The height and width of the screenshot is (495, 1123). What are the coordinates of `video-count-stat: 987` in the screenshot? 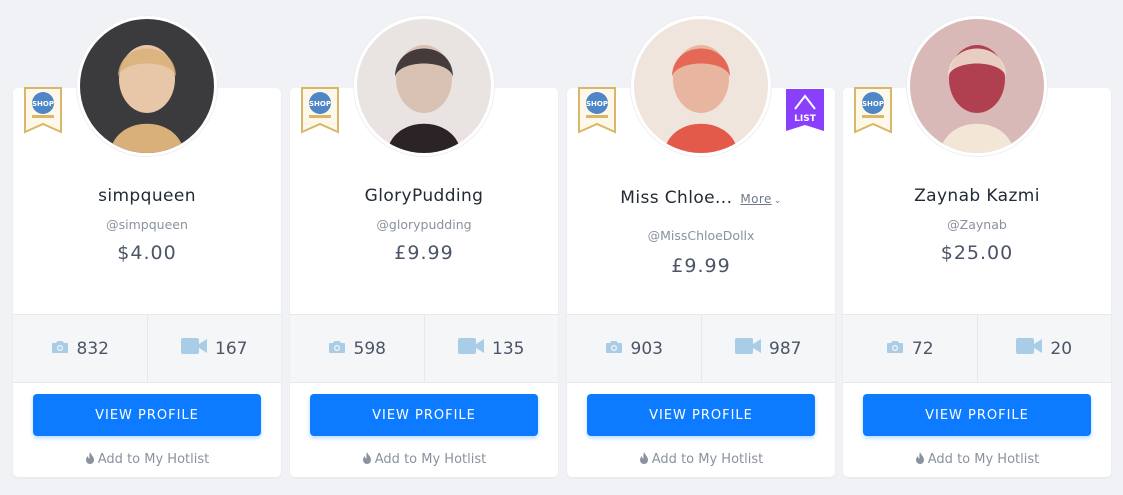 It's located at (768, 348).